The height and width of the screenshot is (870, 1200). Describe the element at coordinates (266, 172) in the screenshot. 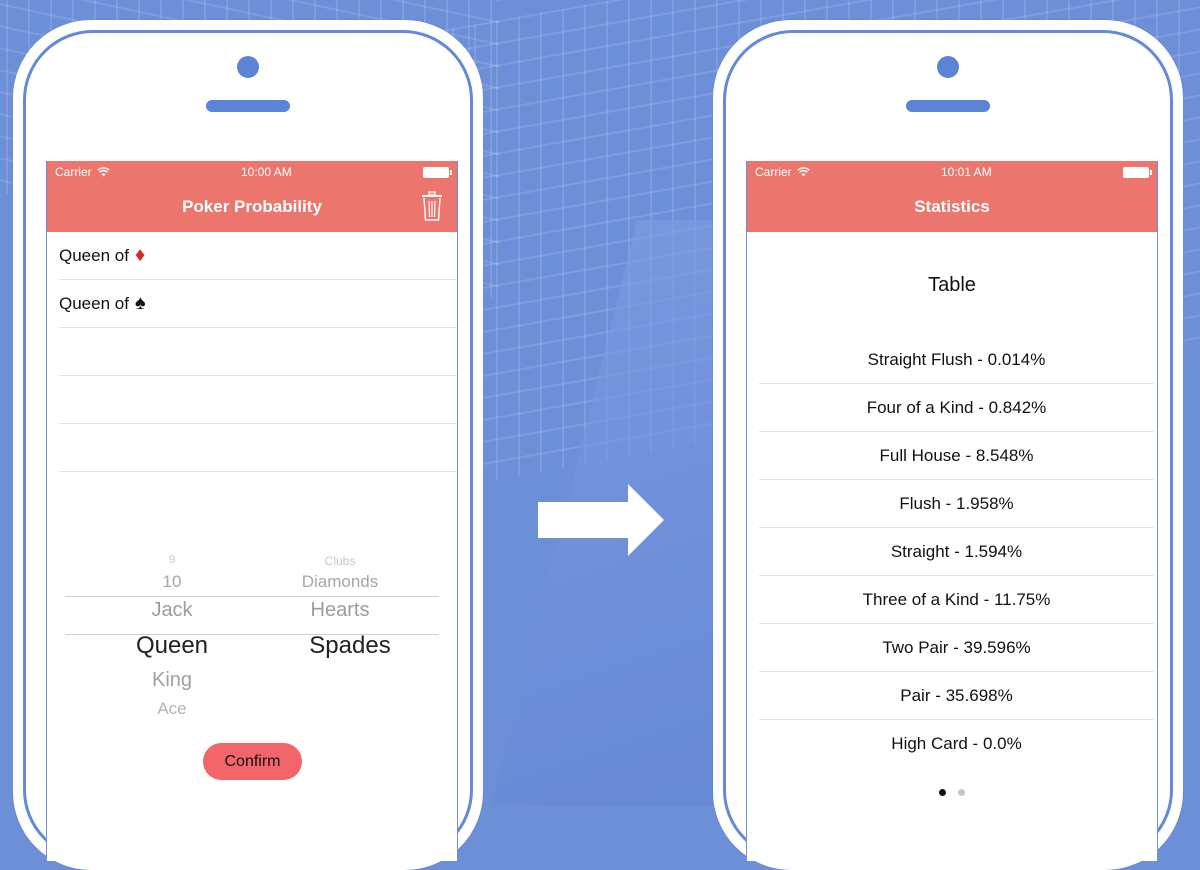

I see `status-time: 10:00 AM` at that location.